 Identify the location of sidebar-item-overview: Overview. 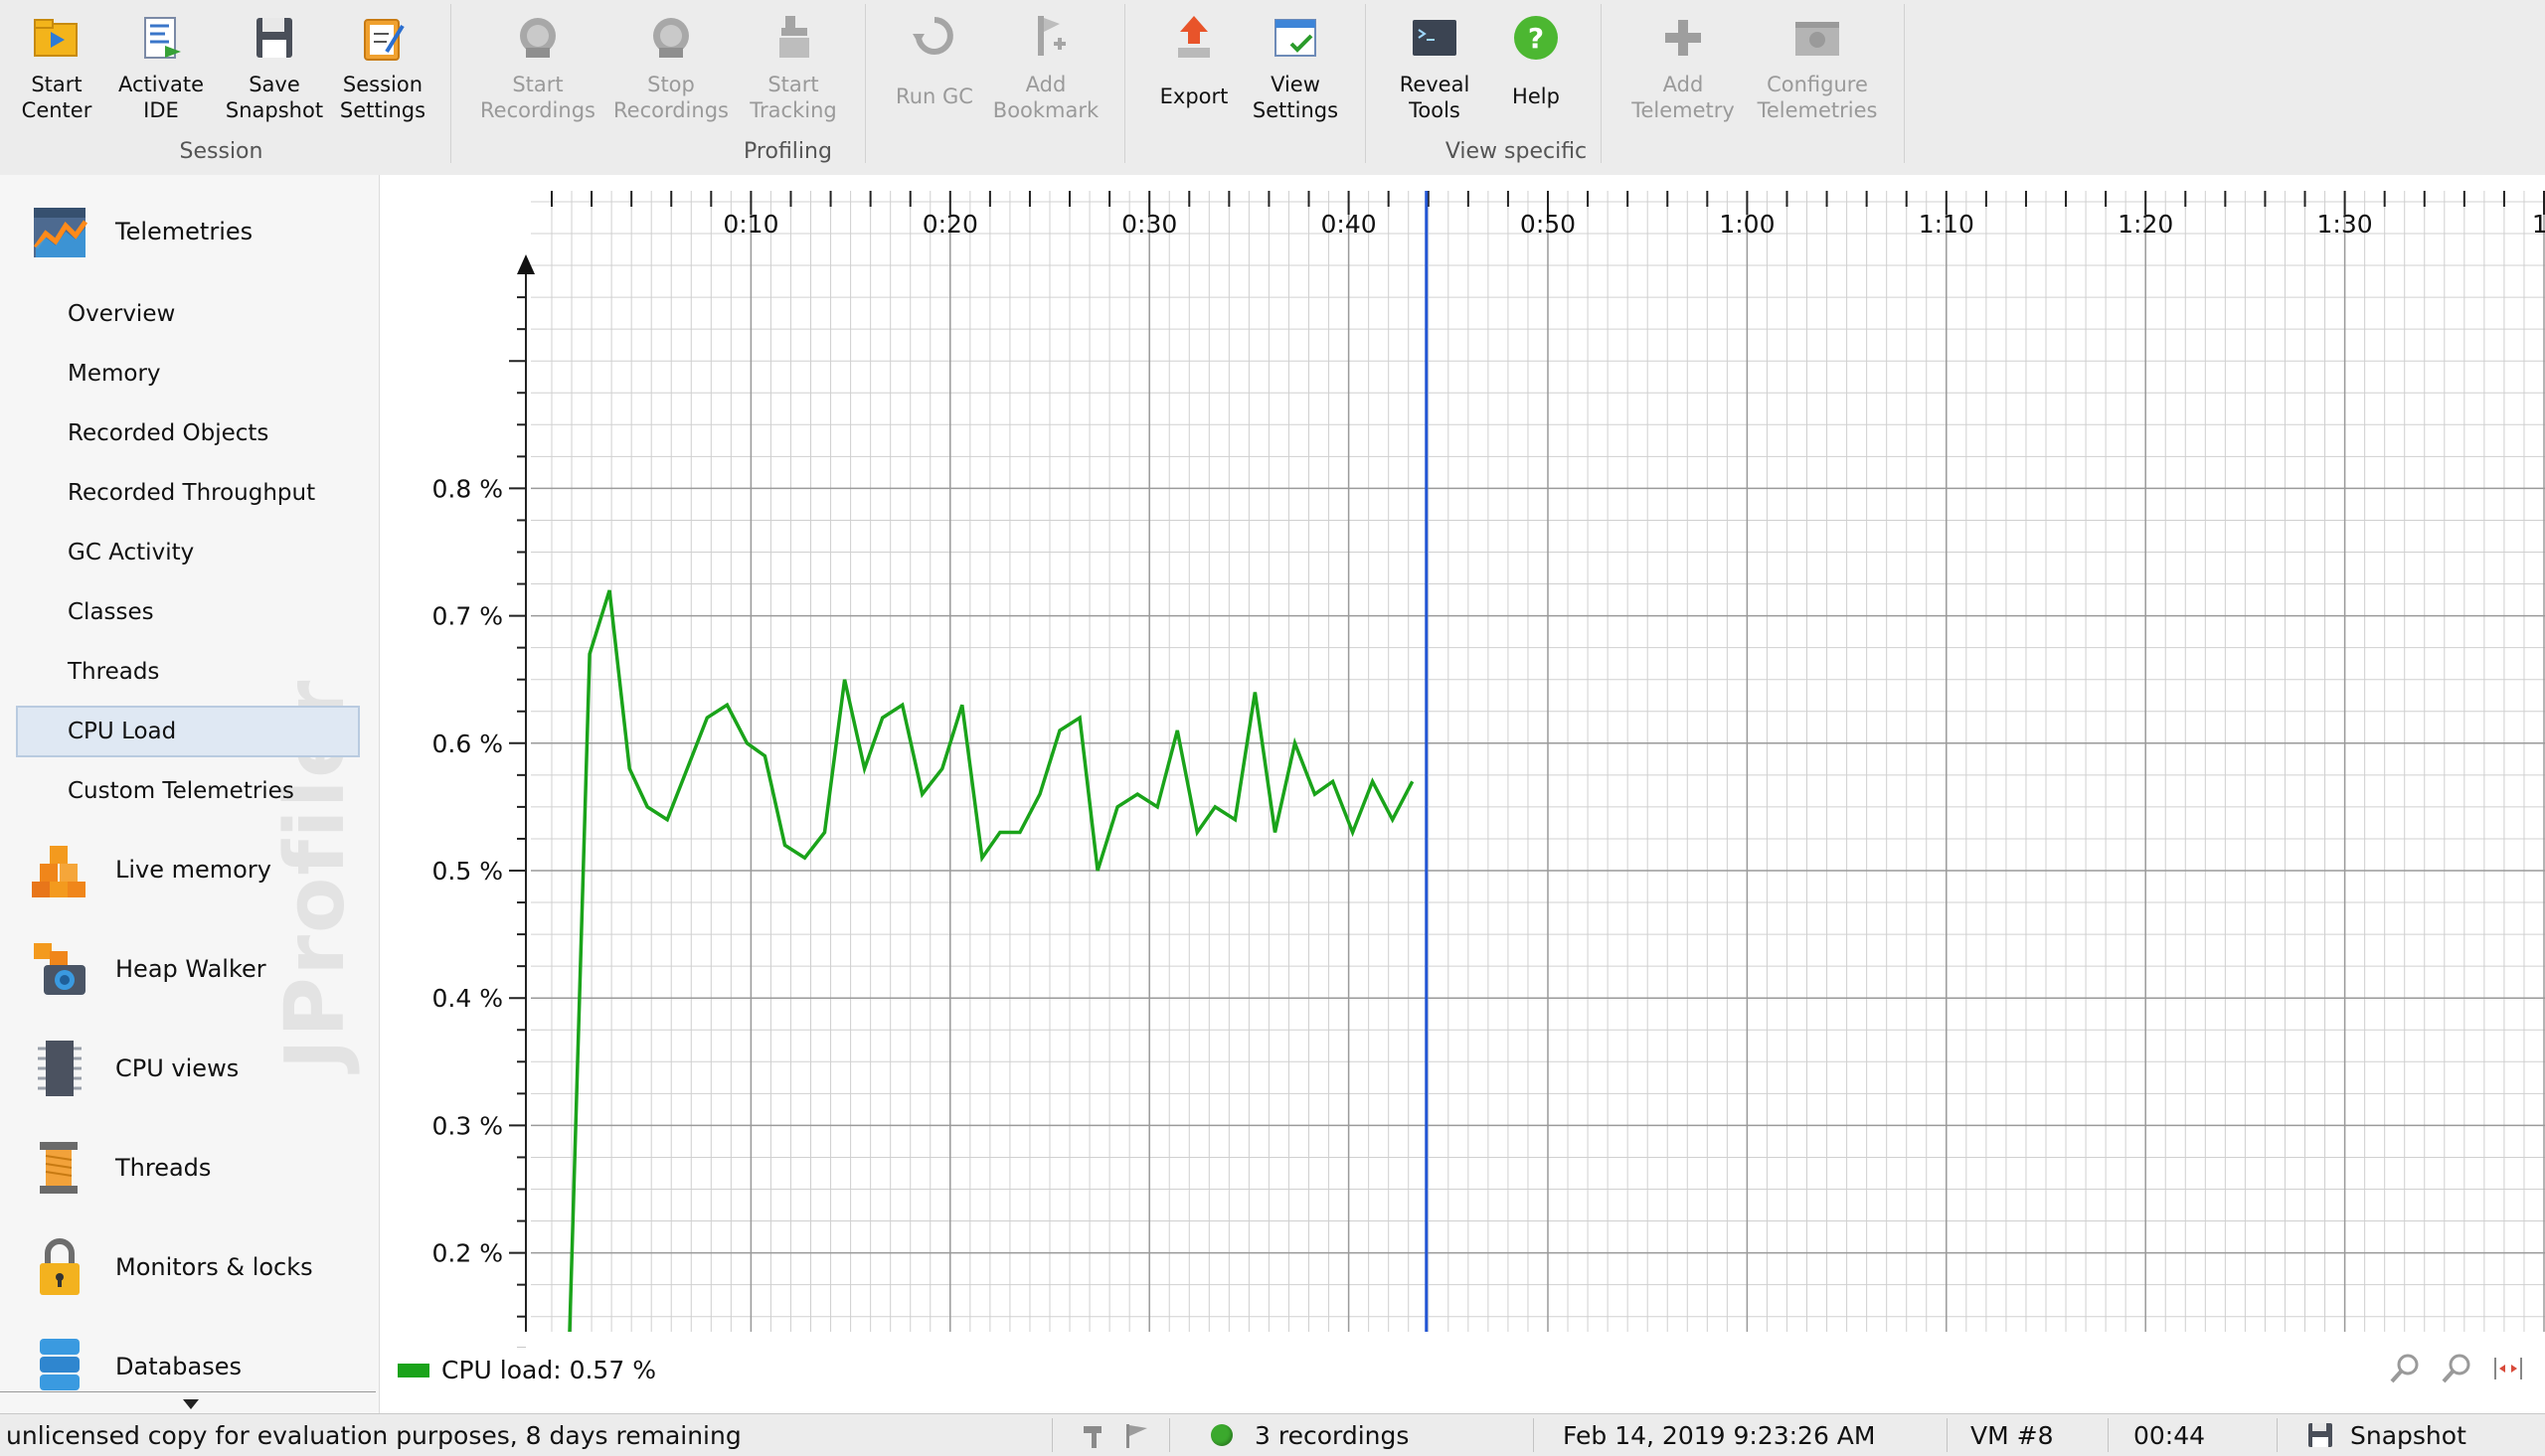
(188, 314).